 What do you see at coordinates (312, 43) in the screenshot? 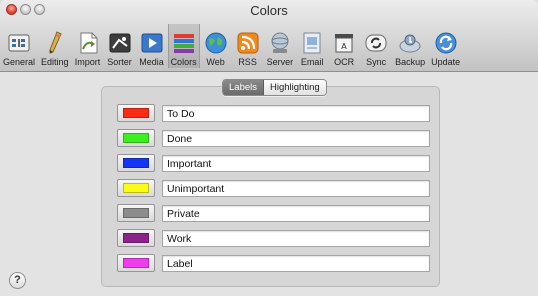
I see `email-icon` at bounding box center [312, 43].